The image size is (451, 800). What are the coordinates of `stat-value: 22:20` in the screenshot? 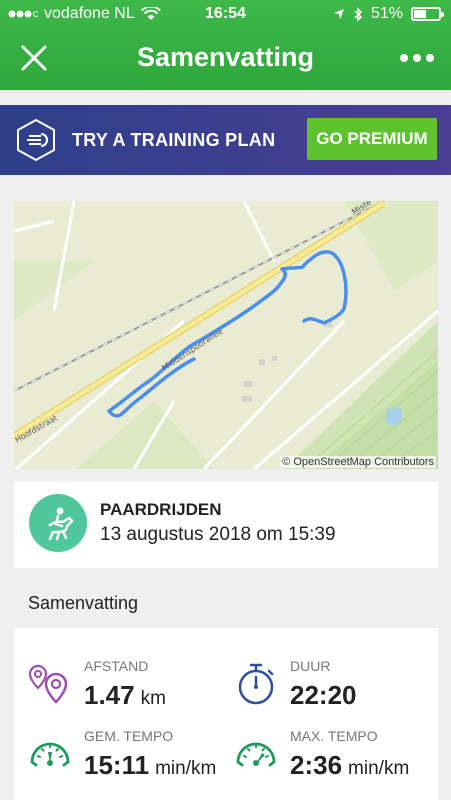 It's located at (323, 695).